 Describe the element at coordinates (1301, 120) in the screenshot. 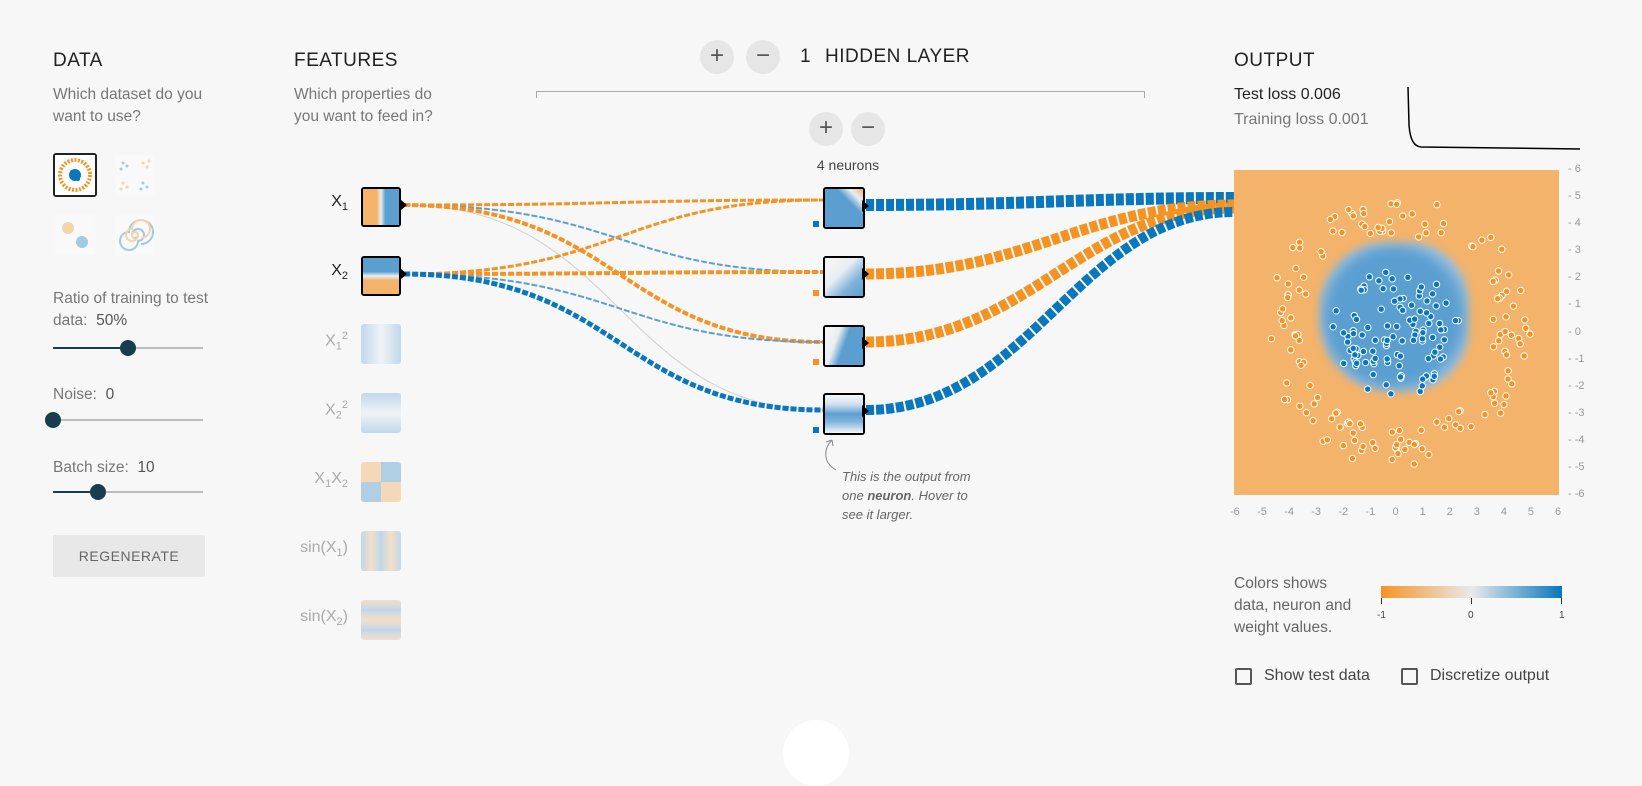

I see `training-loss: Training loss 0.001` at that location.